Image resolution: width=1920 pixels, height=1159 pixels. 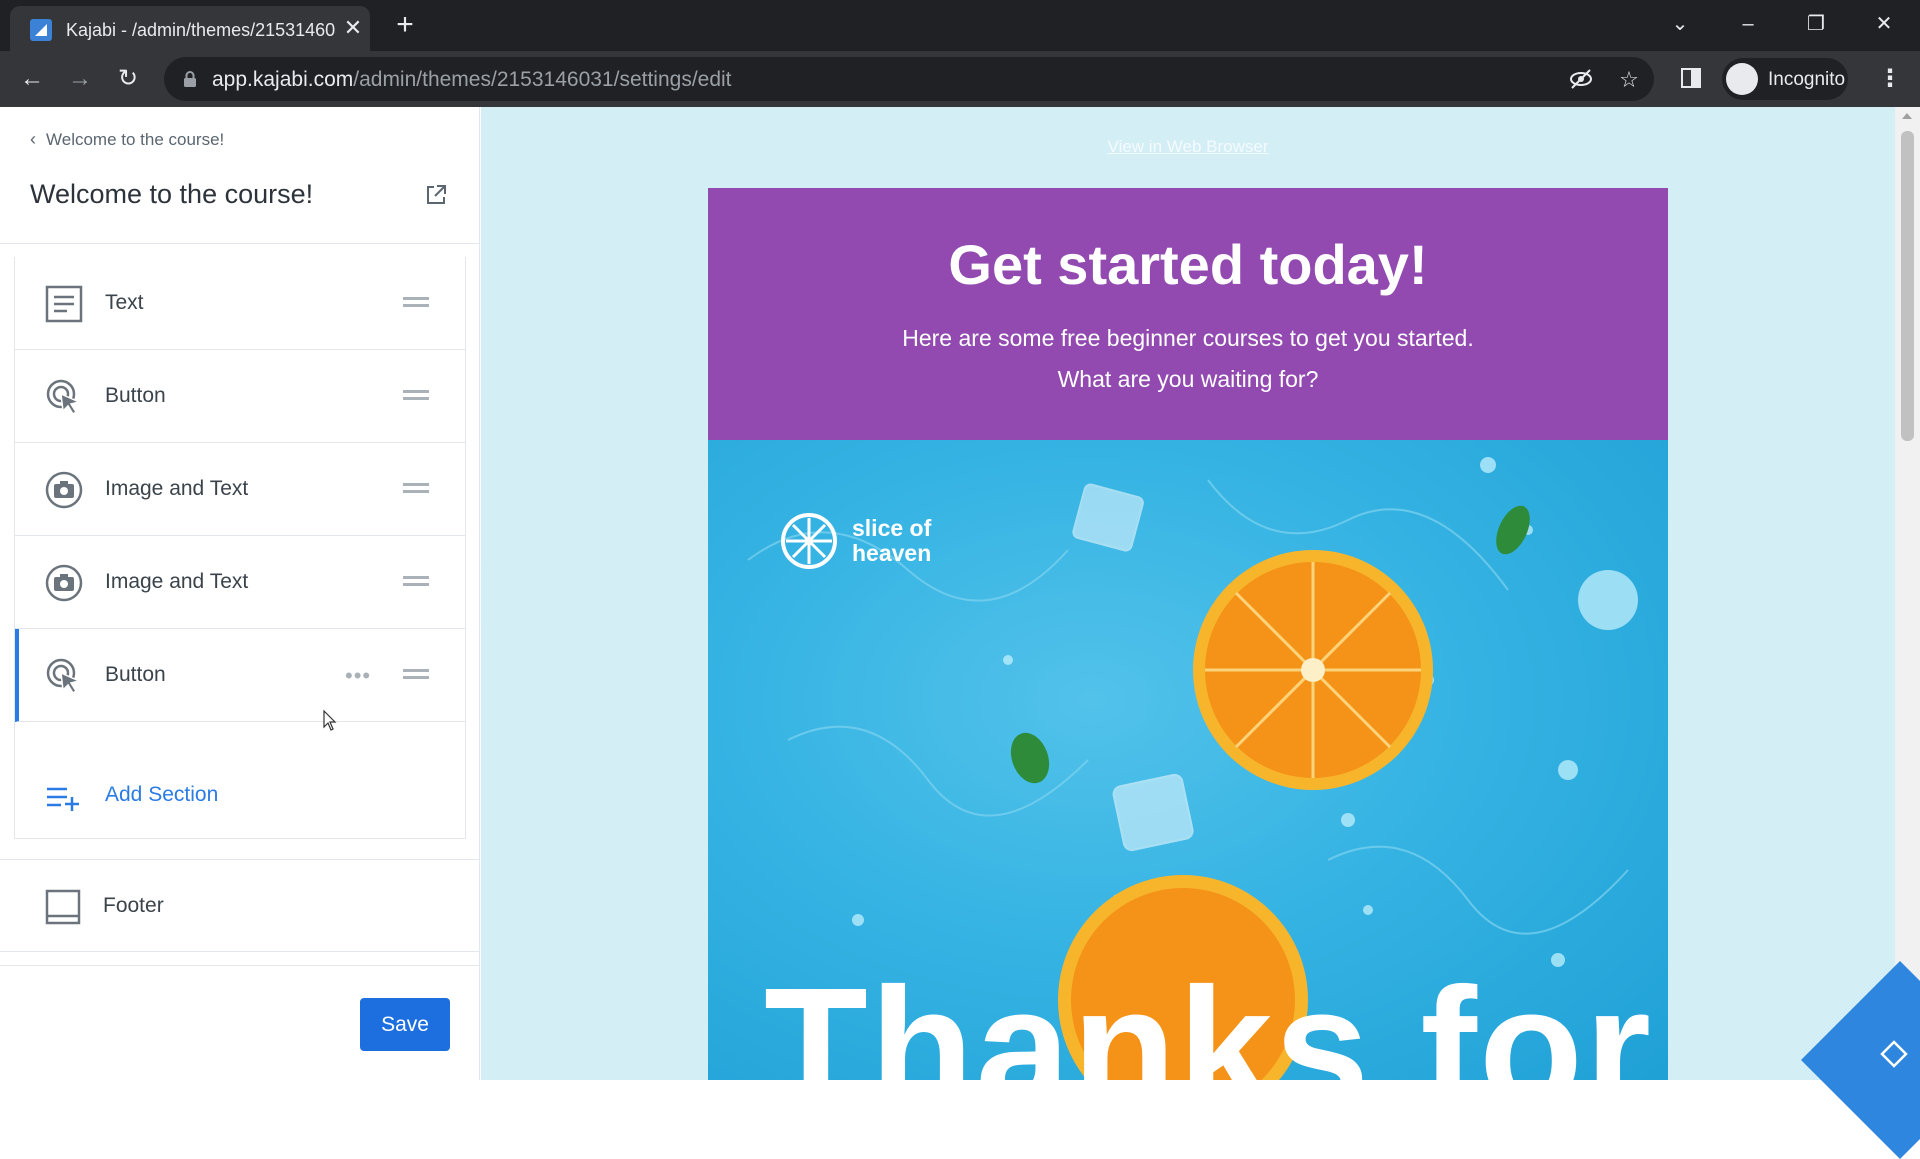 What do you see at coordinates (1691, 80) in the screenshot?
I see `side-panel-icon` at bounding box center [1691, 80].